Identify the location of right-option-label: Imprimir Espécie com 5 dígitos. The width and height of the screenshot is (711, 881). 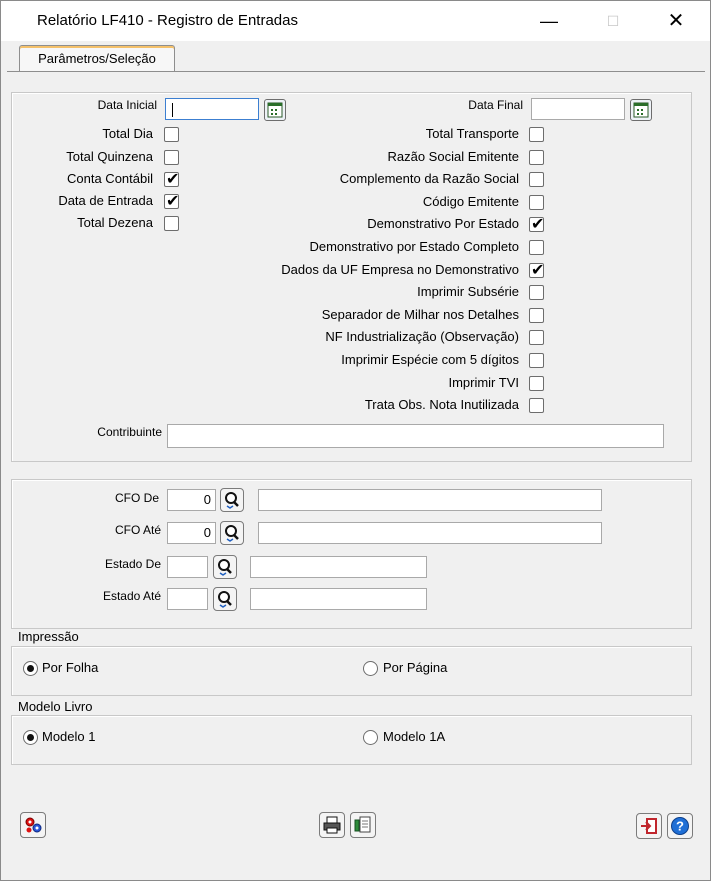
(430, 359).